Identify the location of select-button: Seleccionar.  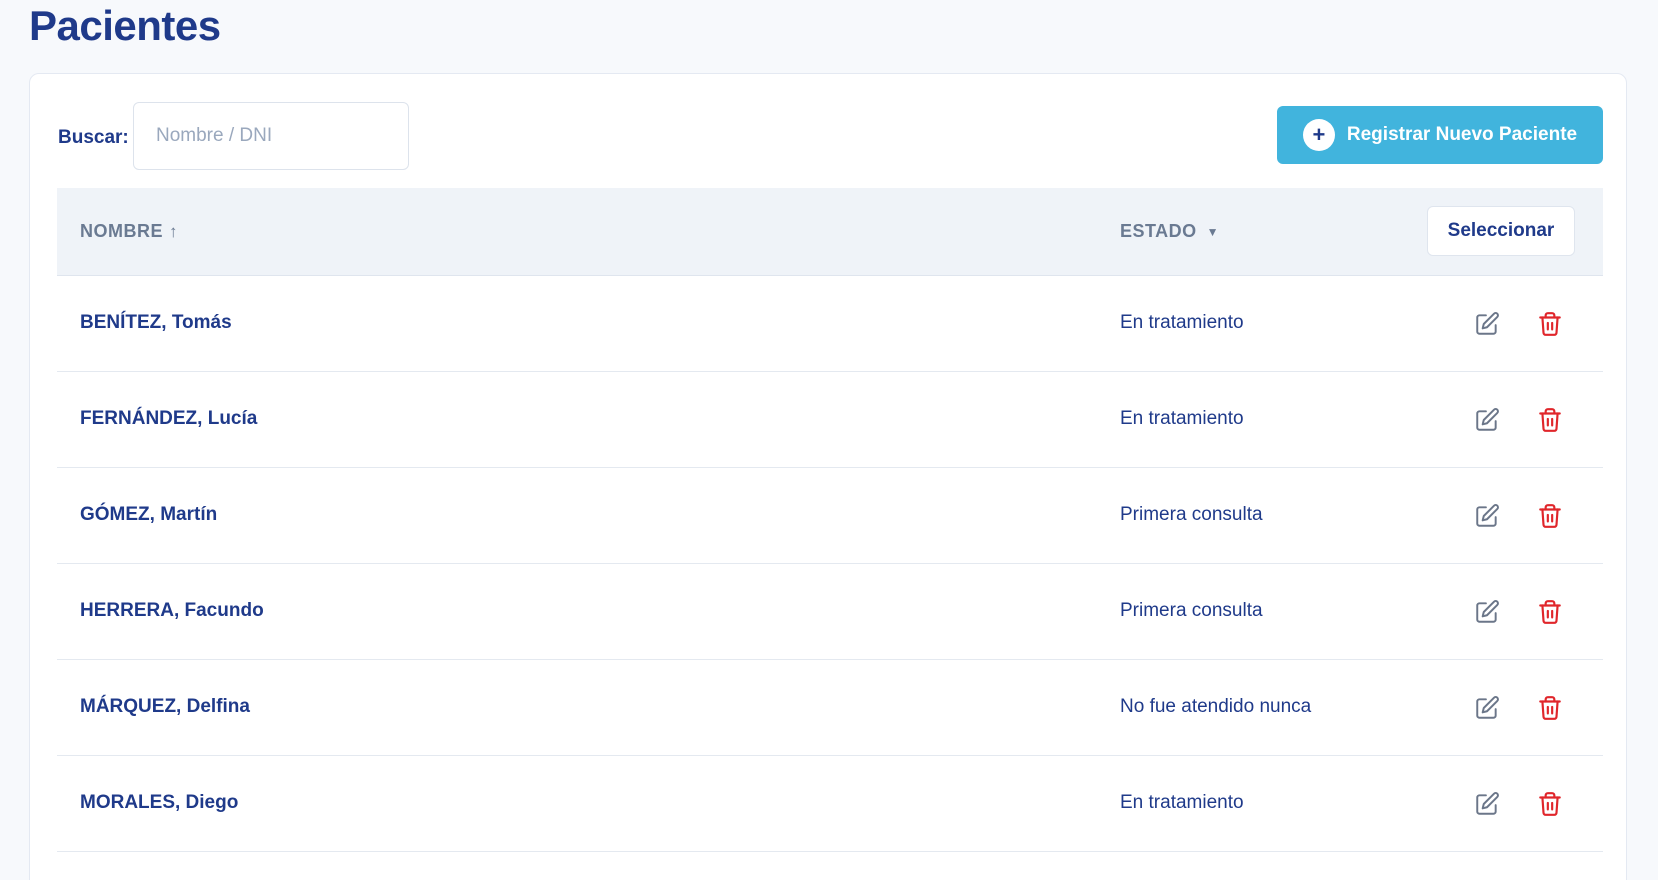
(1501, 231).